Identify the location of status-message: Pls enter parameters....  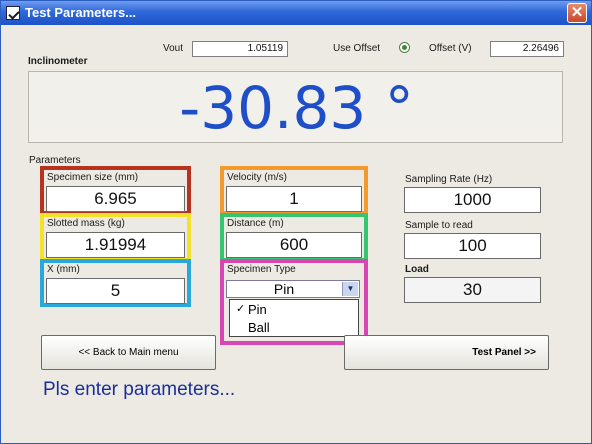
(139, 389).